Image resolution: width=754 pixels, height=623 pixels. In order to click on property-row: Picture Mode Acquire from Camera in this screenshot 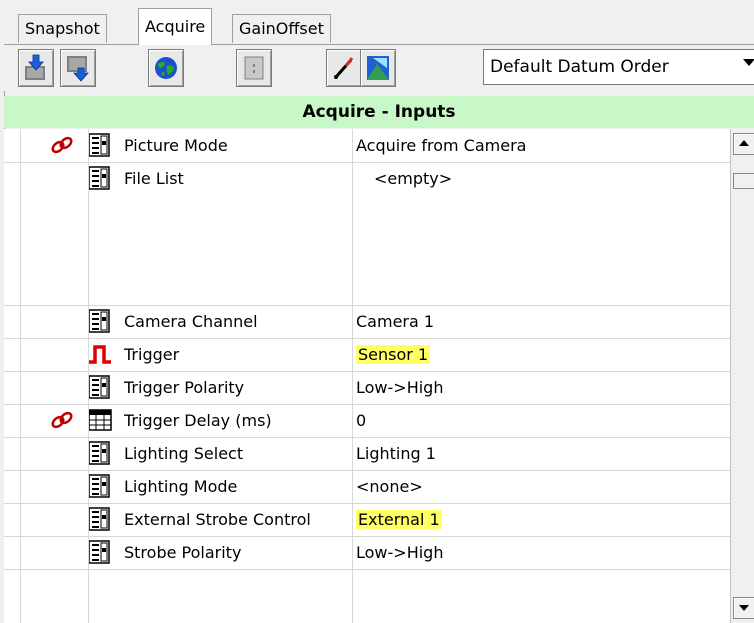, I will do `click(367, 146)`.